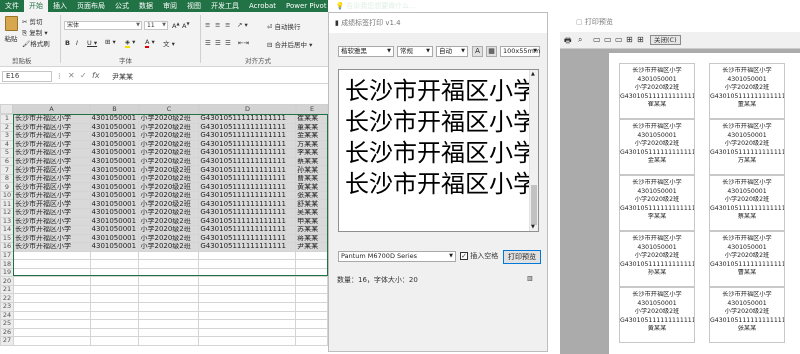 The height and width of the screenshot is (354, 800). I want to click on shrink-font-button: A▼, so click(186, 25).